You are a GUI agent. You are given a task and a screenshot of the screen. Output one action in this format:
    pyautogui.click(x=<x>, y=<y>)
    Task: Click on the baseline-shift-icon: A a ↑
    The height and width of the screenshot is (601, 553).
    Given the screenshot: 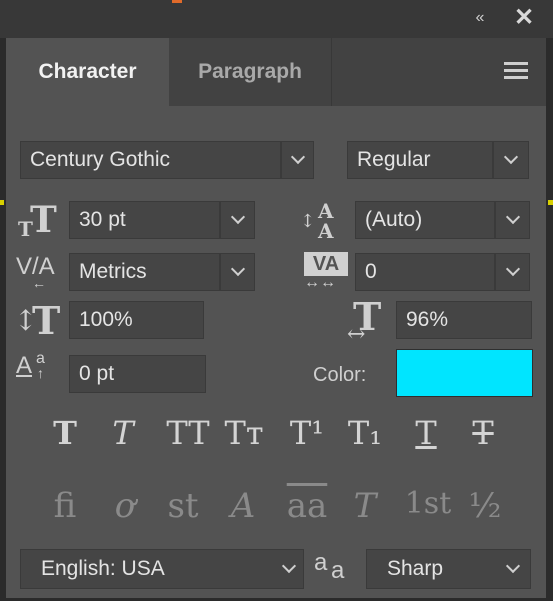 What is the action you would take?
    pyautogui.click(x=30, y=365)
    